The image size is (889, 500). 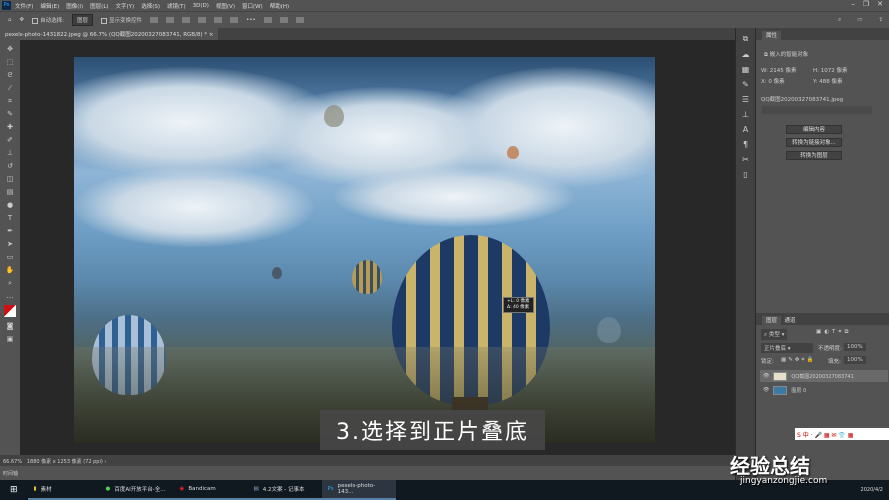 What do you see at coordinates (82, 20) in the screenshot?
I see `target-select: 图层` at bounding box center [82, 20].